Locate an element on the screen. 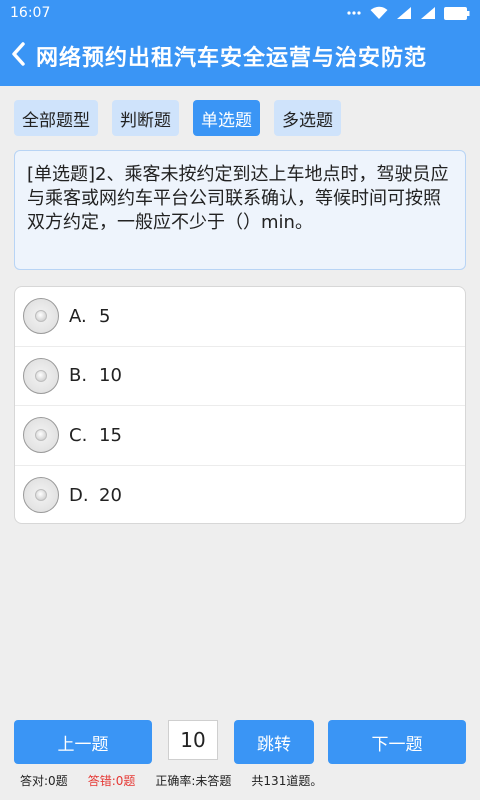 This screenshot has height=800, width=480. prev-question-button: 上一题 is located at coordinates (83, 742).